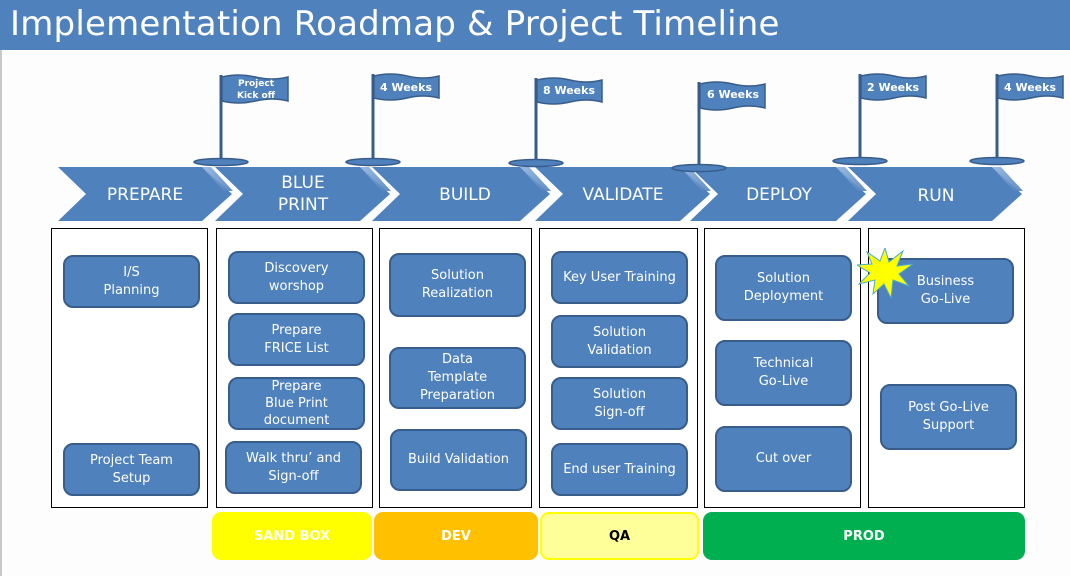 The height and width of the screenshot is (576, 1070). I want to click on task-cut-over: Cut over, so click(783, 459).